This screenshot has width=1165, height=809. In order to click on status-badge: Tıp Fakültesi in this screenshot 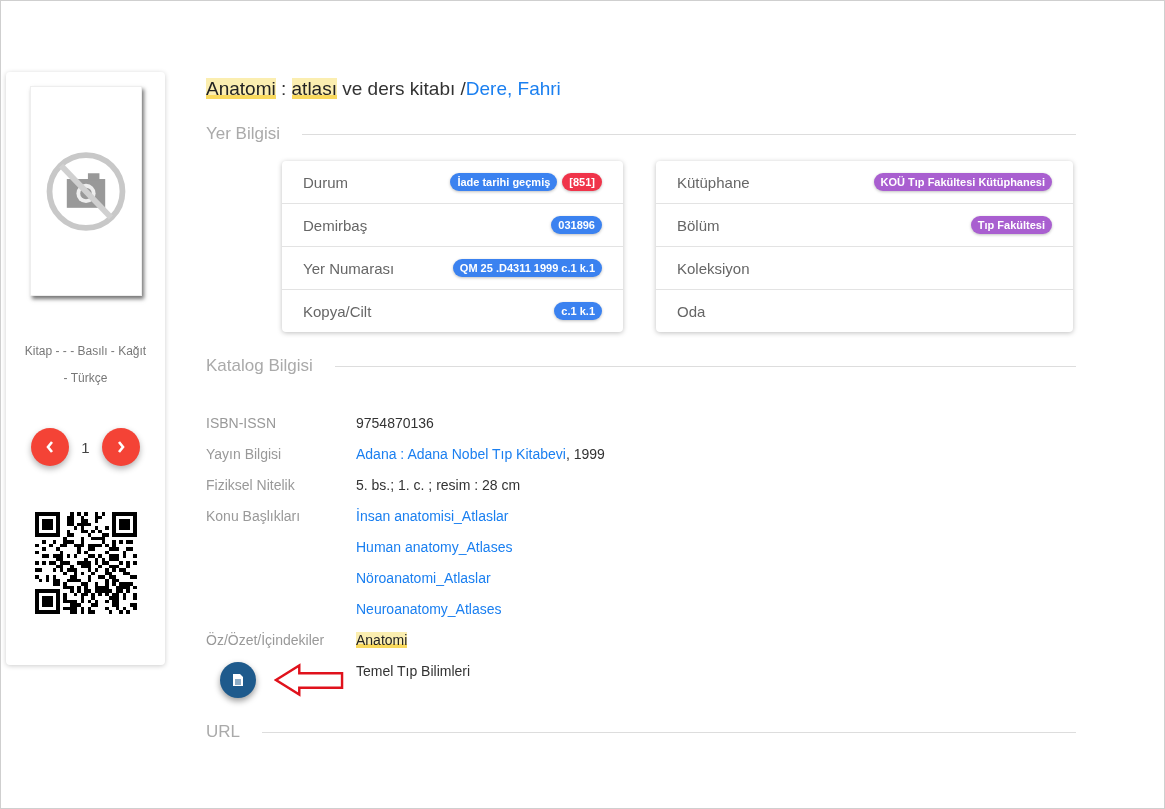, I will do `click(1011, 225)`.